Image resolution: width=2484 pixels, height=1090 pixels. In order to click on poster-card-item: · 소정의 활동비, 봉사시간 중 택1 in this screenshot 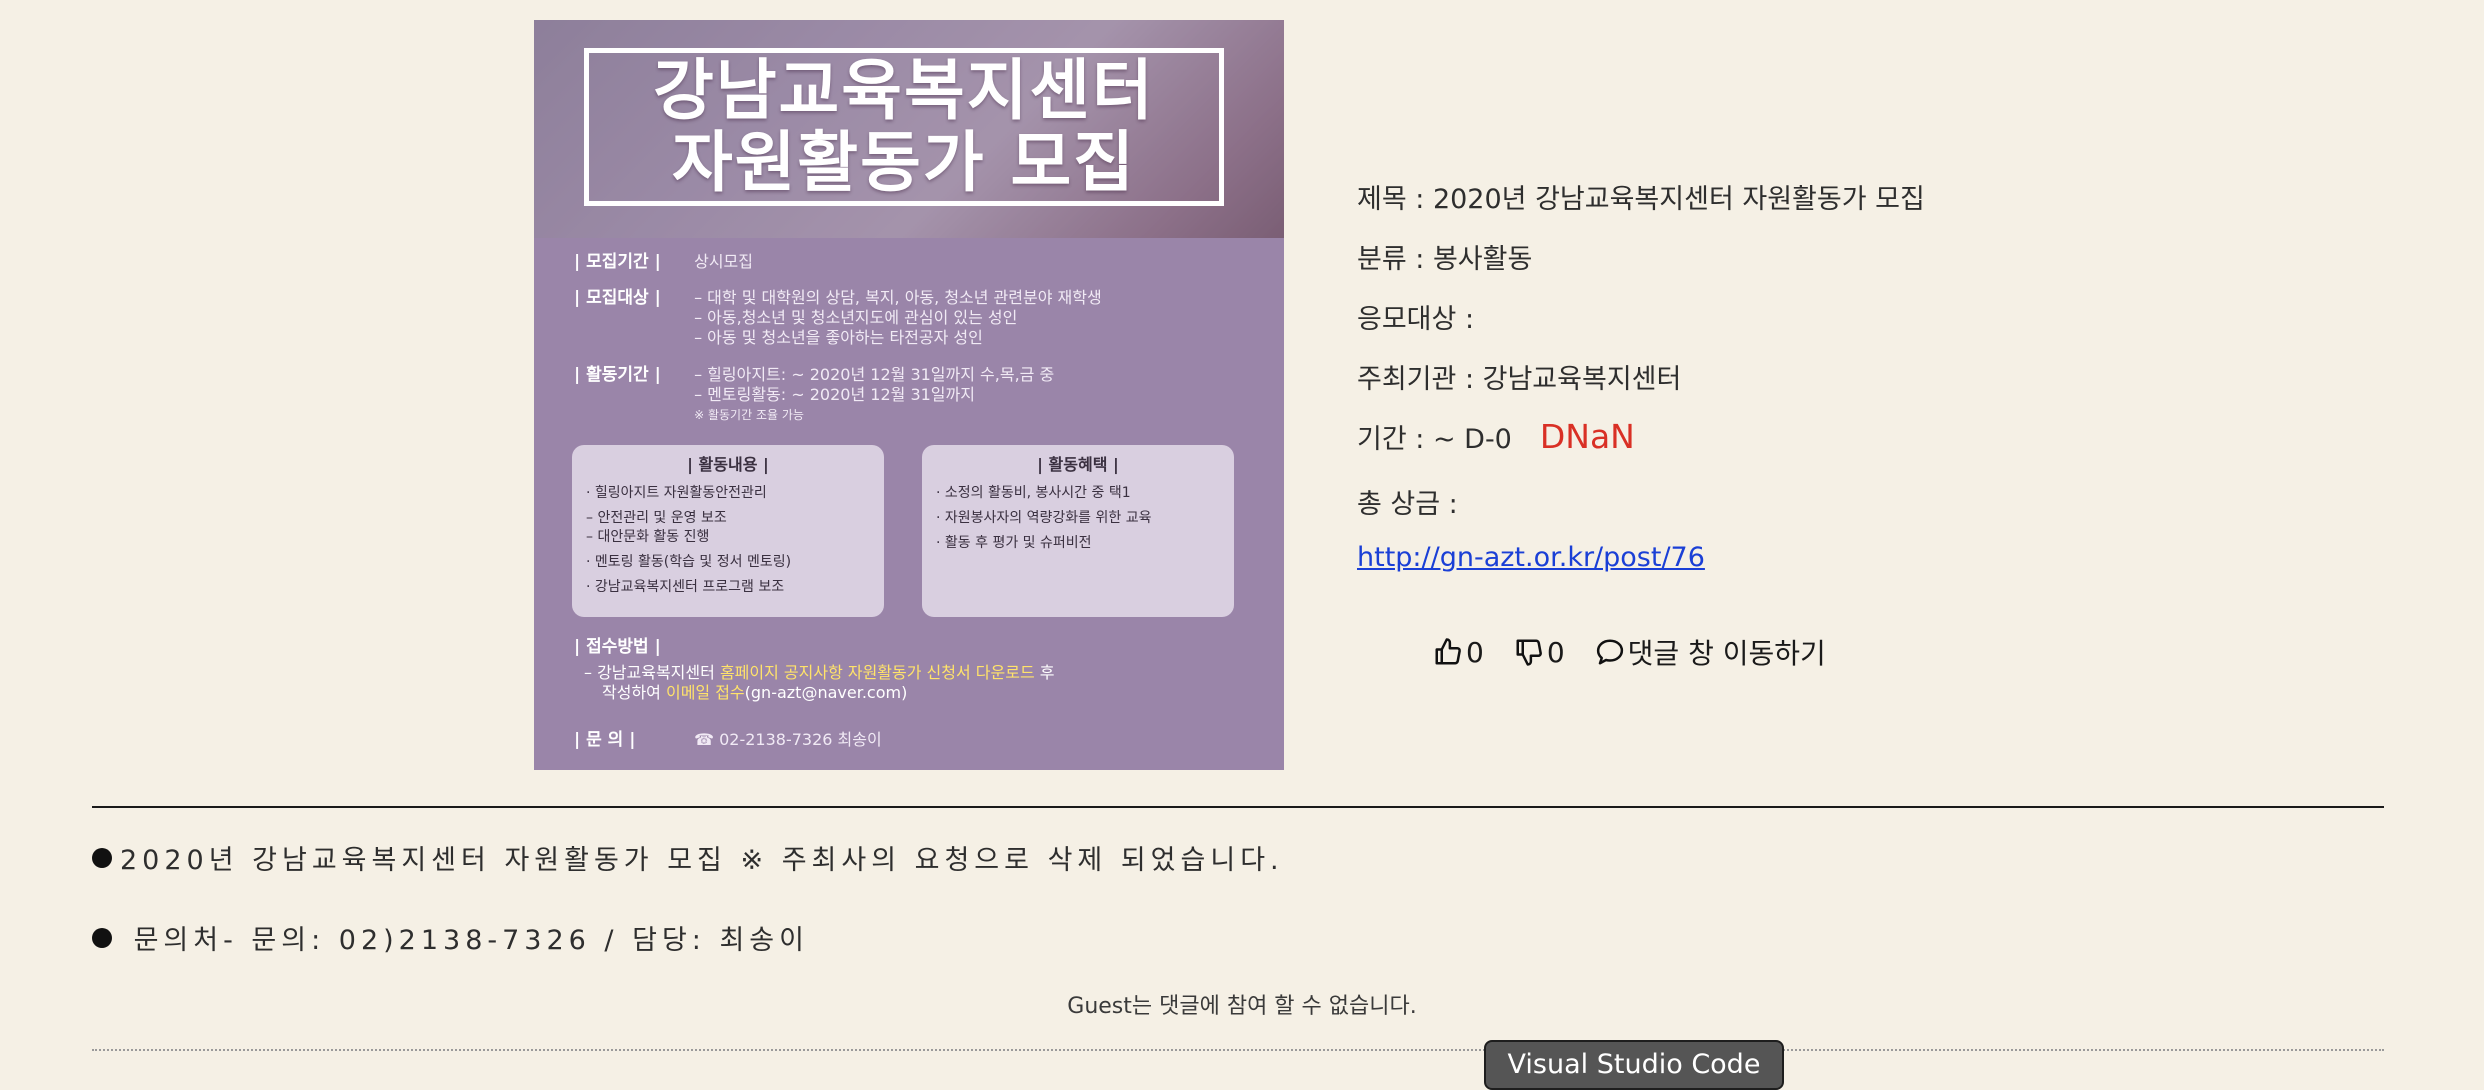, I will do `click(1033, 493)`.